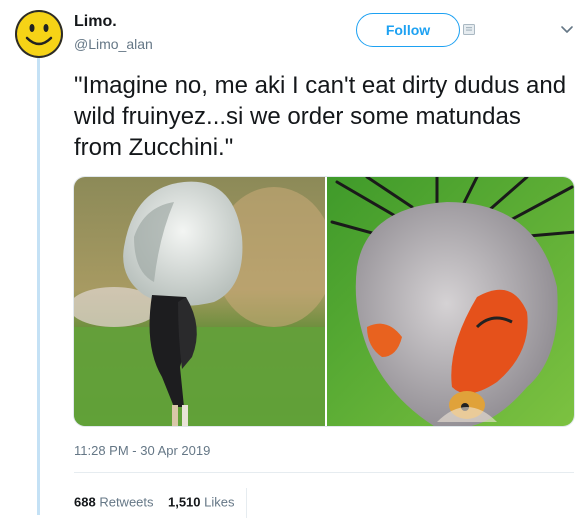  What do you see at coordinates (201, 501) in the screenshot?
I see `likes-stat: 1,510 Likes` at bounding box center [201, 501].